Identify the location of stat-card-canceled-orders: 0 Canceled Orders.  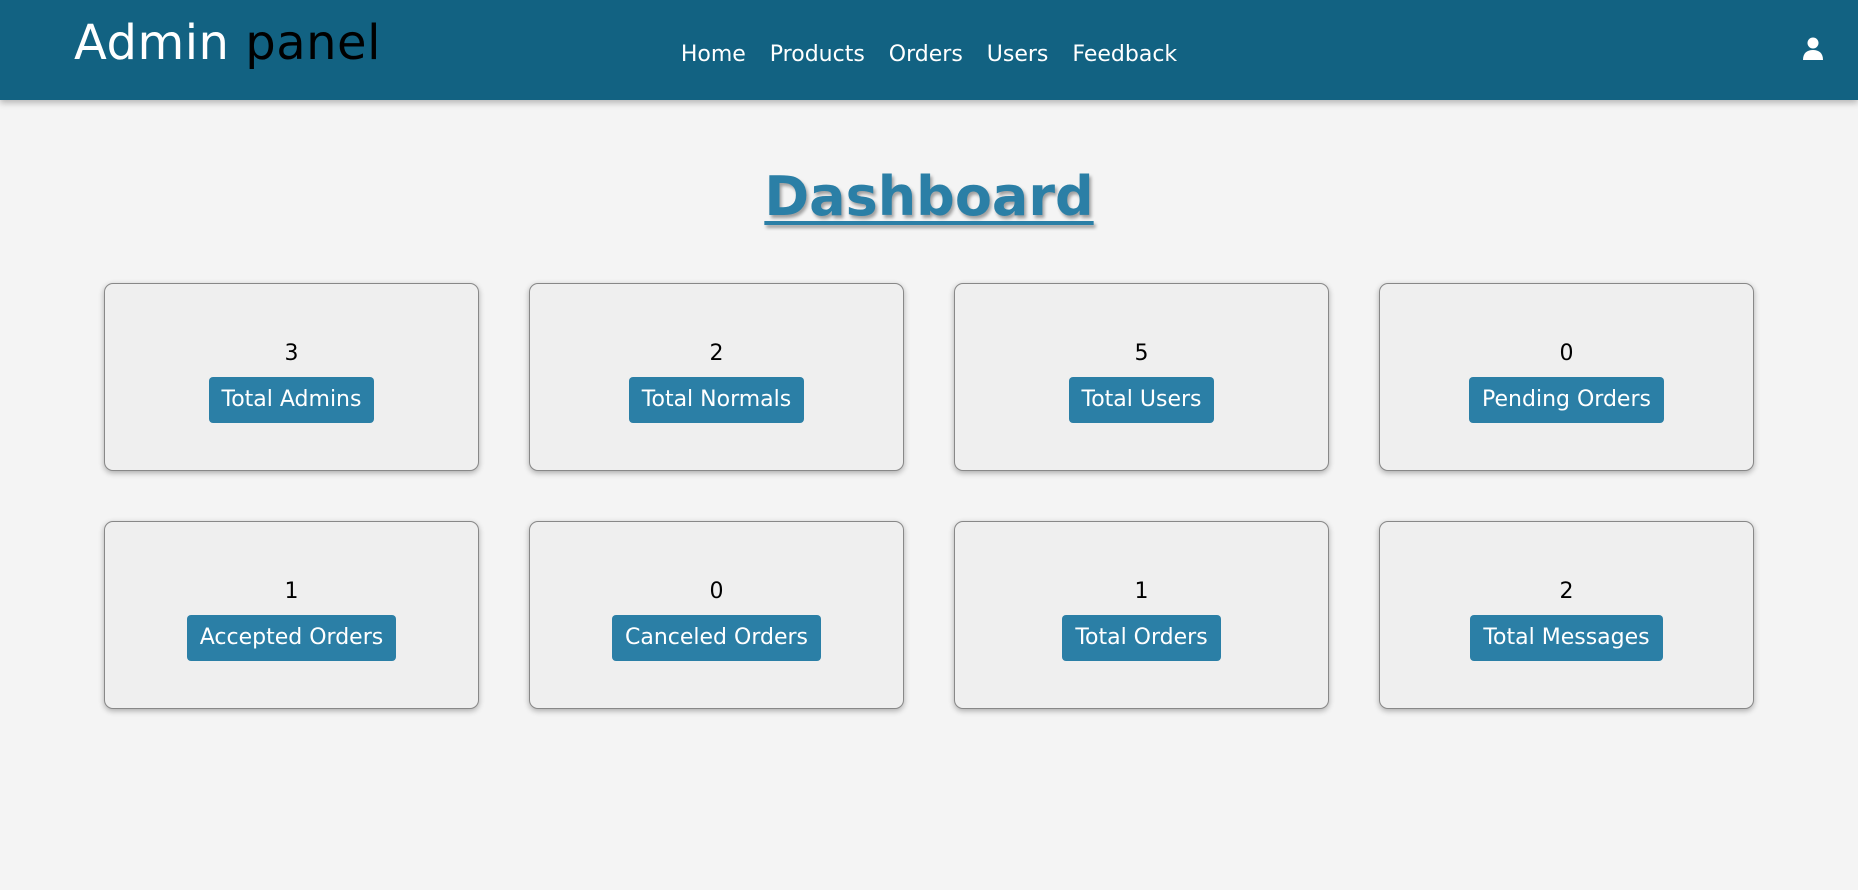
(716, 615).